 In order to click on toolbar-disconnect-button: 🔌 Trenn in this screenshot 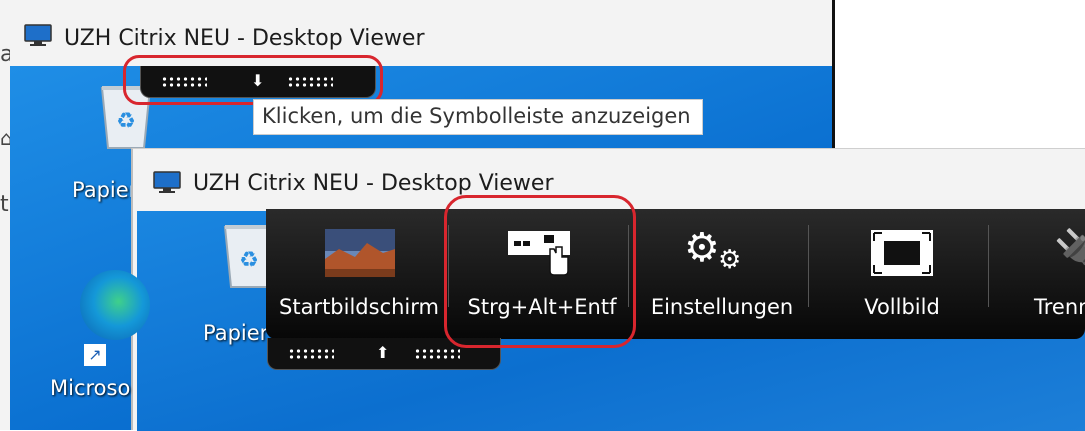, I will do `click(1038, 274)`.